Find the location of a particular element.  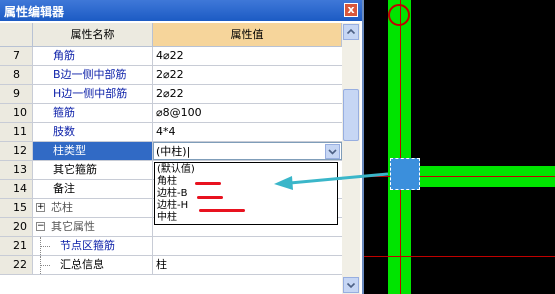

row-number: 15 is located at coordinates (16, 208).